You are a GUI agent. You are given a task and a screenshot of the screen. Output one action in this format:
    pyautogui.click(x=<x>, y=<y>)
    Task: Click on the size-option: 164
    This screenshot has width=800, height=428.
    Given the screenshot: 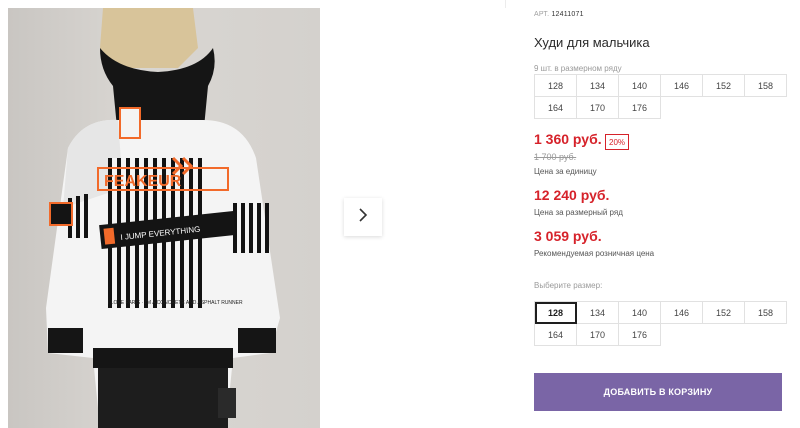 What is the action you would take?
    pyautogui.click(x=556, y=335)
    